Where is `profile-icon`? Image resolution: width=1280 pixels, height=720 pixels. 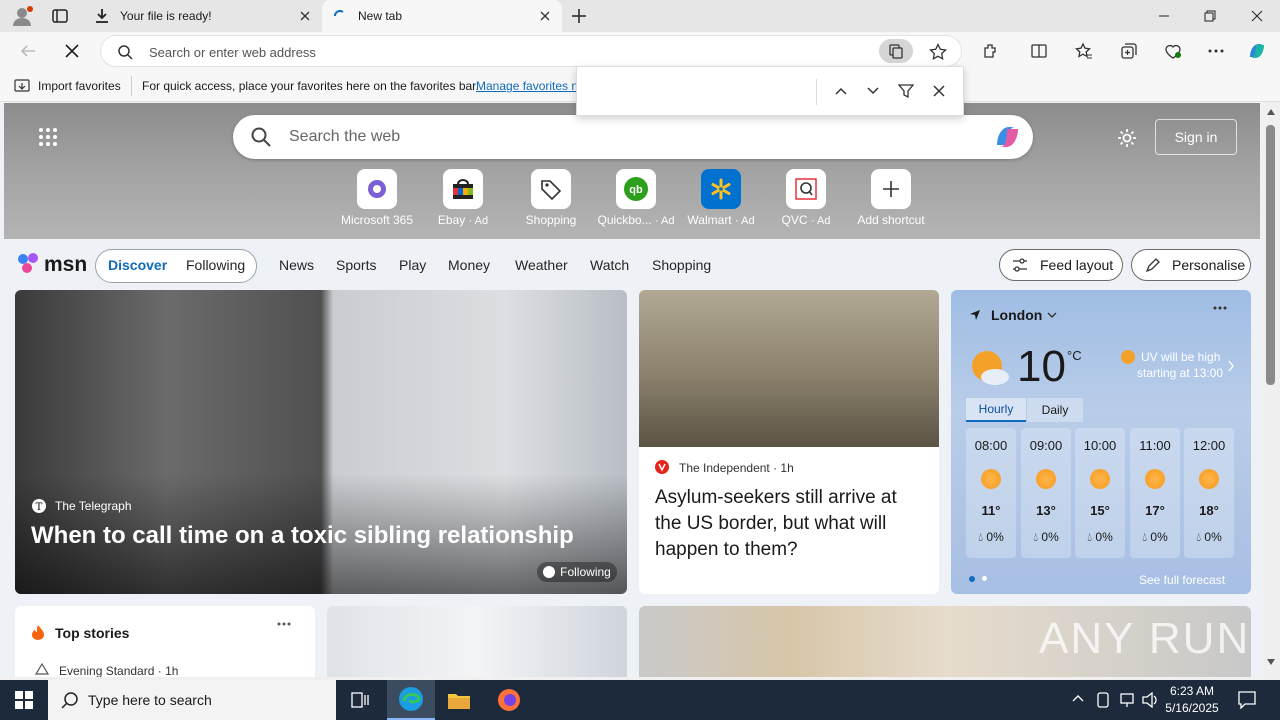
profile-icon is located at coordinates (22, 16).